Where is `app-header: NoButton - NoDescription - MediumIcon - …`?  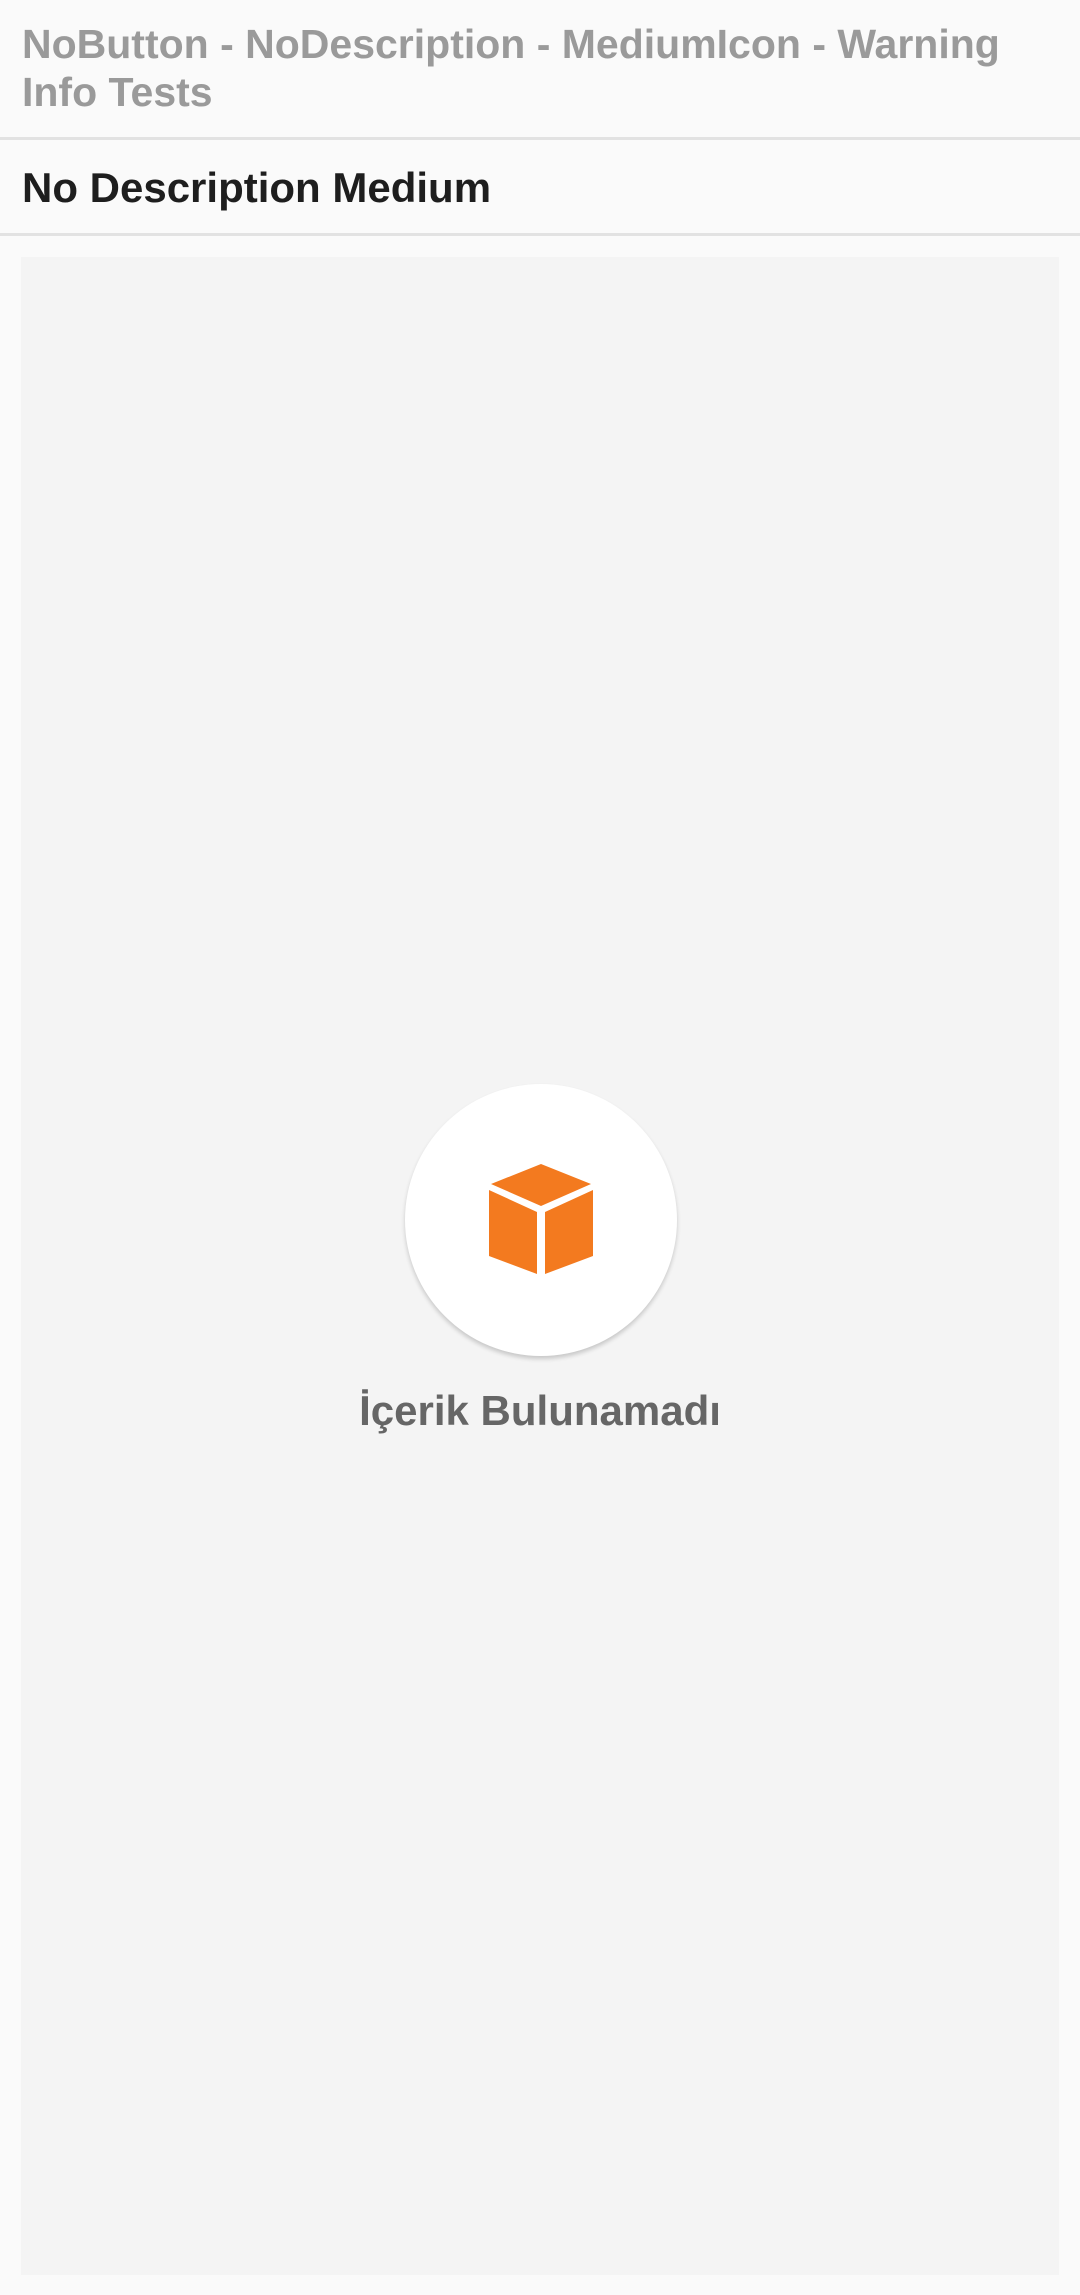 app-header: NoButton - NoDescription - MediumIcon - … is located at coordinates (540, 70).